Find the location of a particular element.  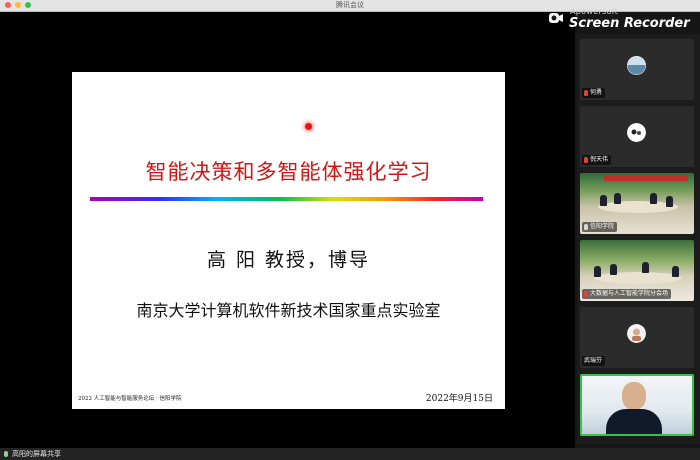

bottom-status-bar: 高阳的屏幕共享 is located at coordinates (350, 454).